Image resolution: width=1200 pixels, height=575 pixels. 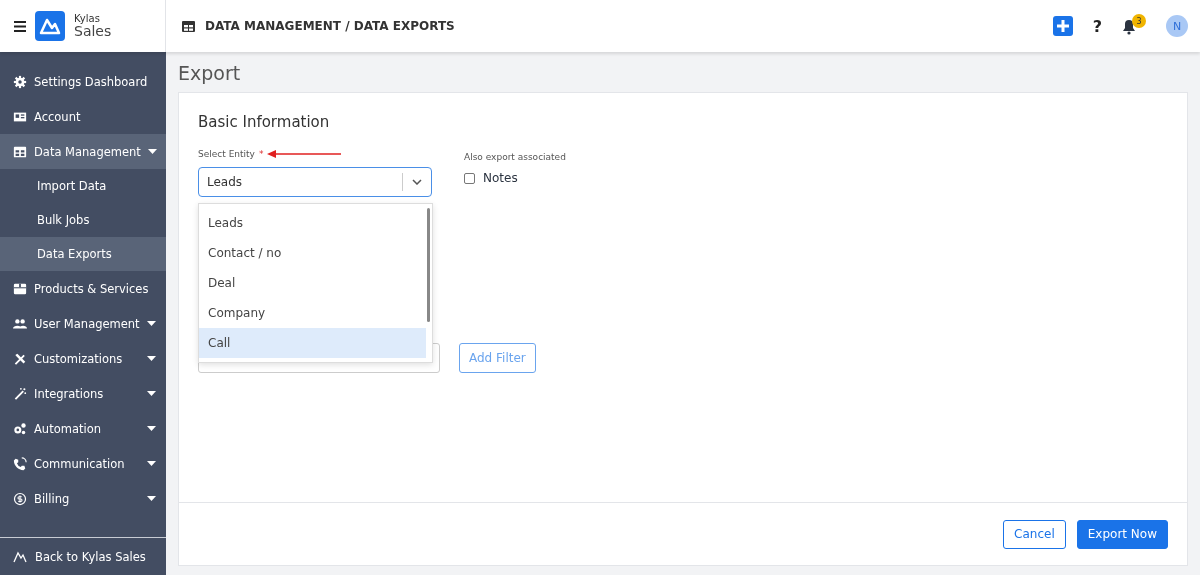 I want to click on section-title: Basic Information, so click(x=264, y=122).